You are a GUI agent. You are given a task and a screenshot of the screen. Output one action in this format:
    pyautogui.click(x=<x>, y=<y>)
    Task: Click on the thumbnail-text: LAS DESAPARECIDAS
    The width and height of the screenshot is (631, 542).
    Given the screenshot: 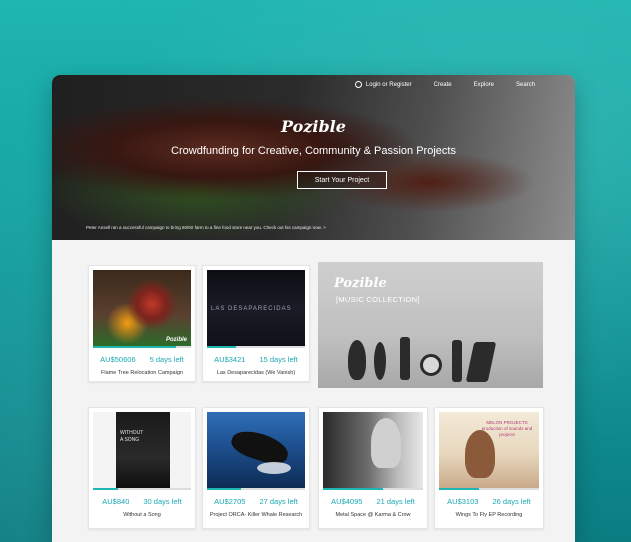 What is the action you would take?
    pyautogui.click(x=251, y=309)
    